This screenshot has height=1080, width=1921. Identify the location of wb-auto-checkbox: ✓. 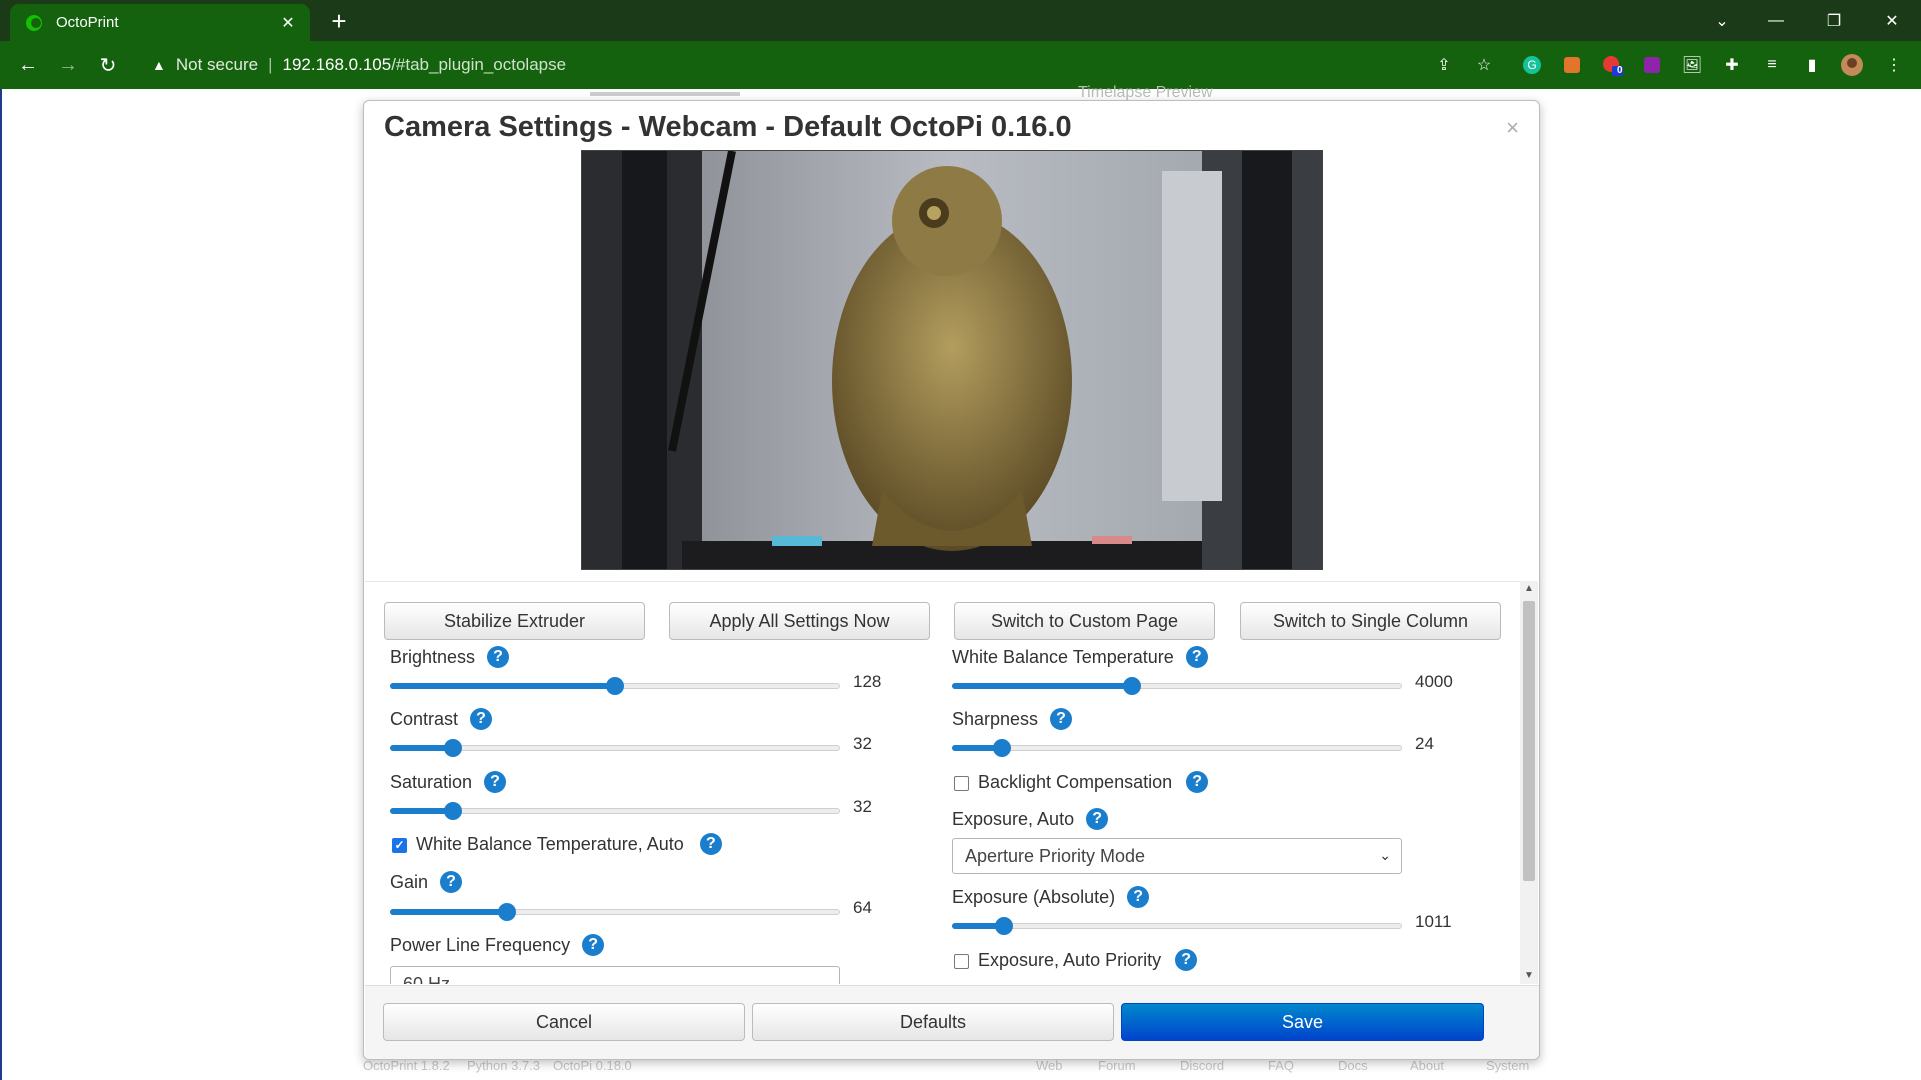
(399, 845).